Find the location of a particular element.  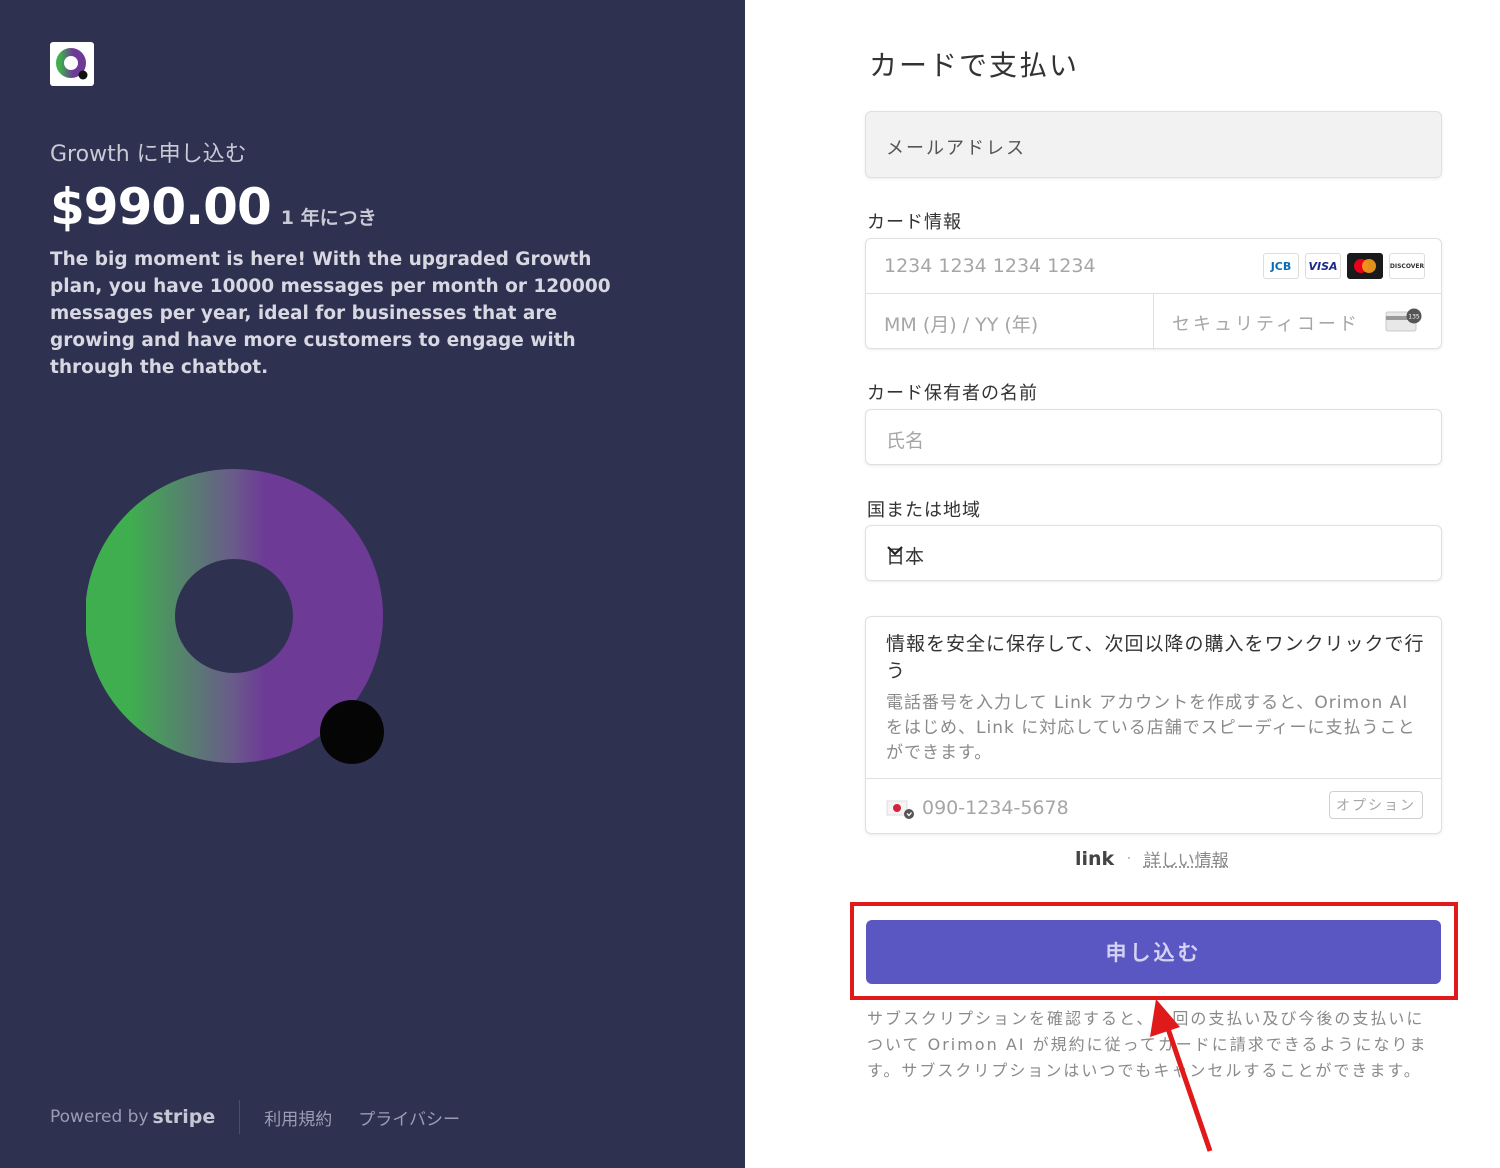

stripe-logo: stripe is located at coordinates (184, 1117).